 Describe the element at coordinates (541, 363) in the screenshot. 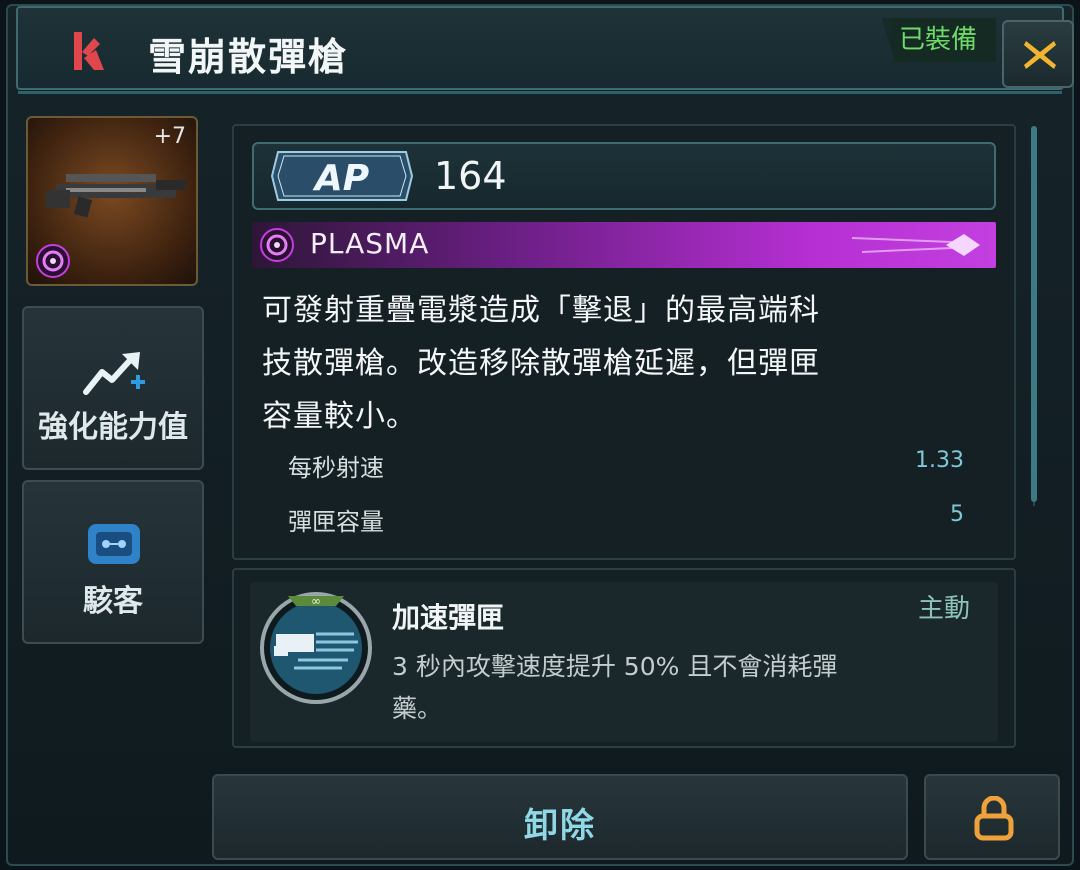

I see `description-line: 技散彈槍。改造移除散彈槍延遲，但彈匣` at that location.